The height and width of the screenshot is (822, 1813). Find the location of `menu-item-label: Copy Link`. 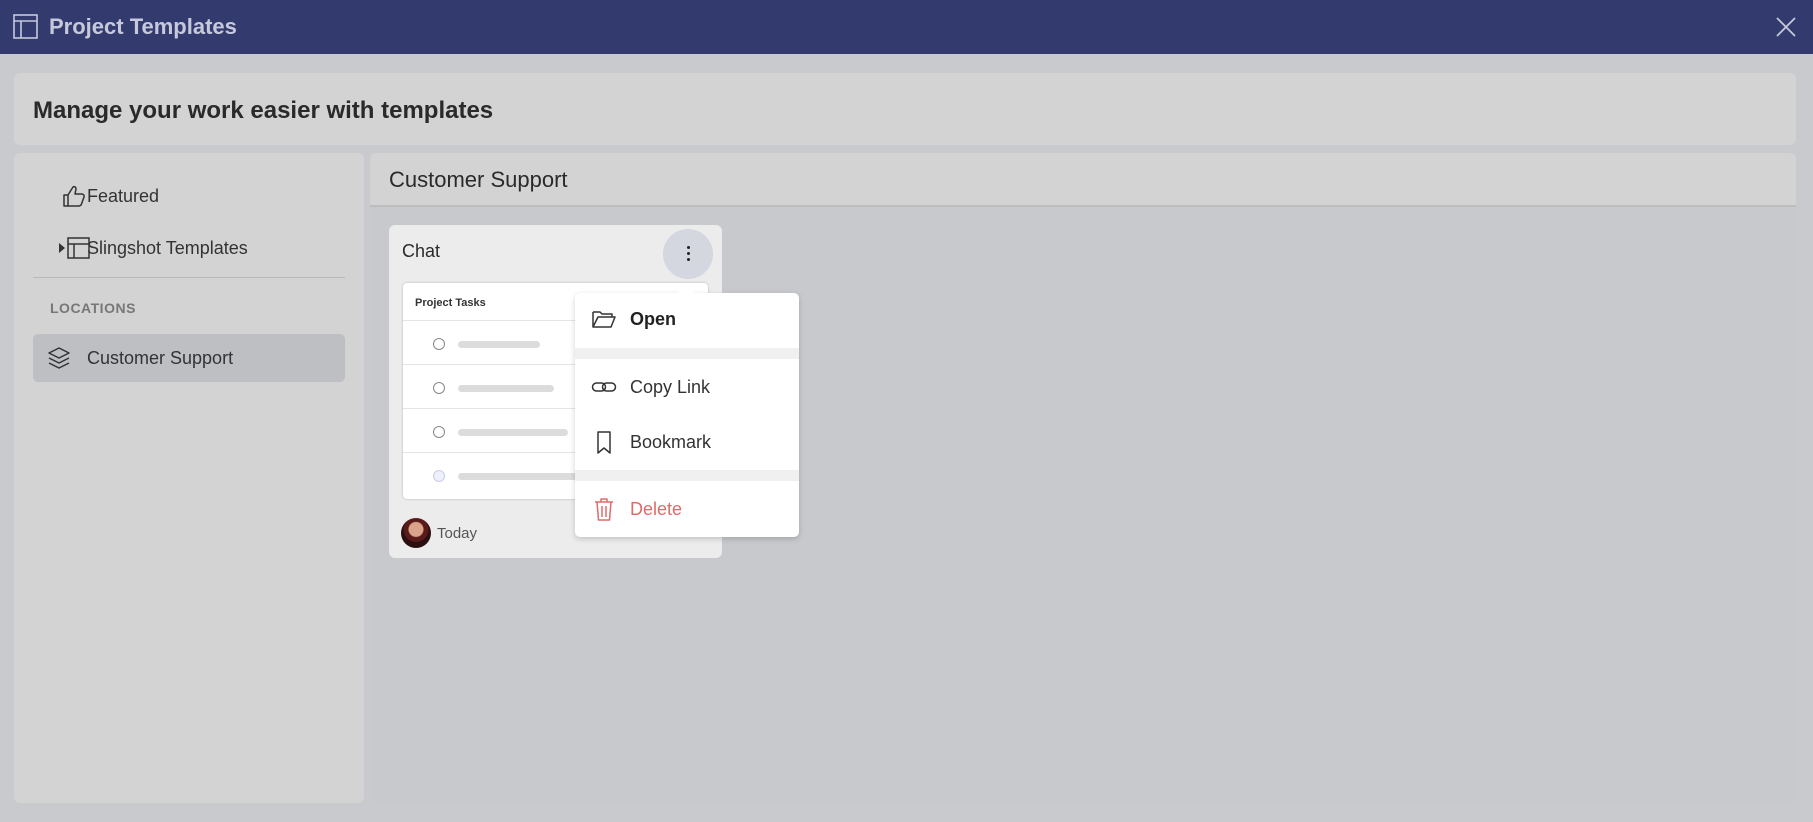

menu-item-label: Copy Link is located at coordinates (670, 387).